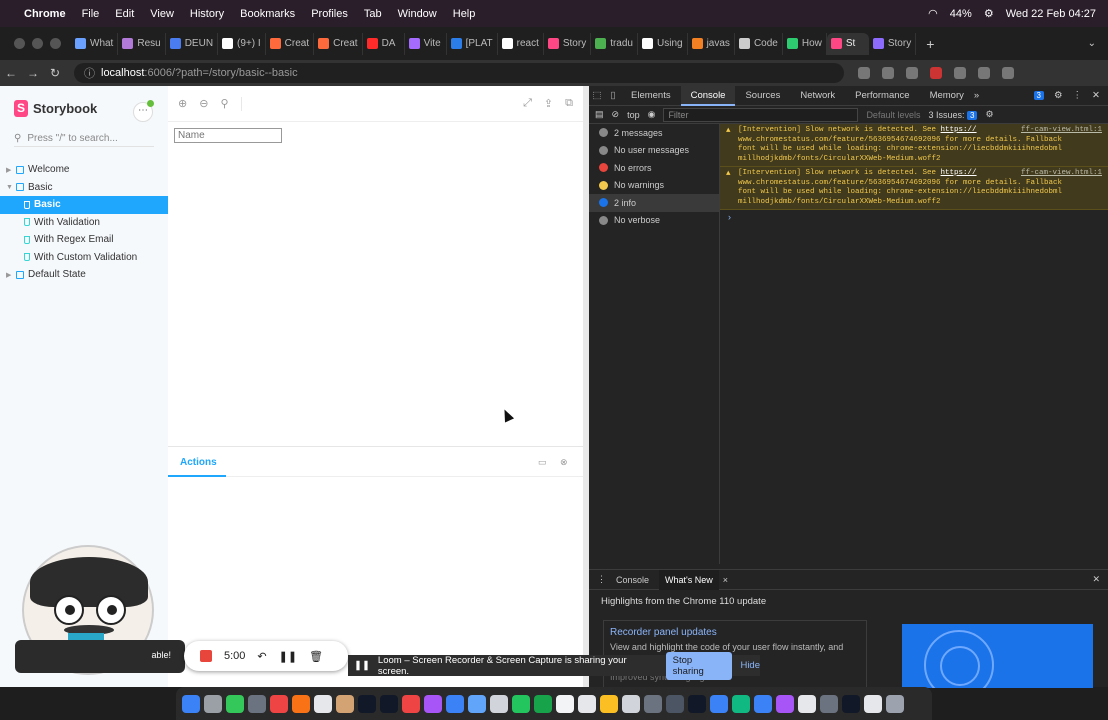 This screenshot has height=720, width=1108. Describe the element at coordinates (989, 13) in the screenshot. I see `control-center-icon: ⚙` at that location.